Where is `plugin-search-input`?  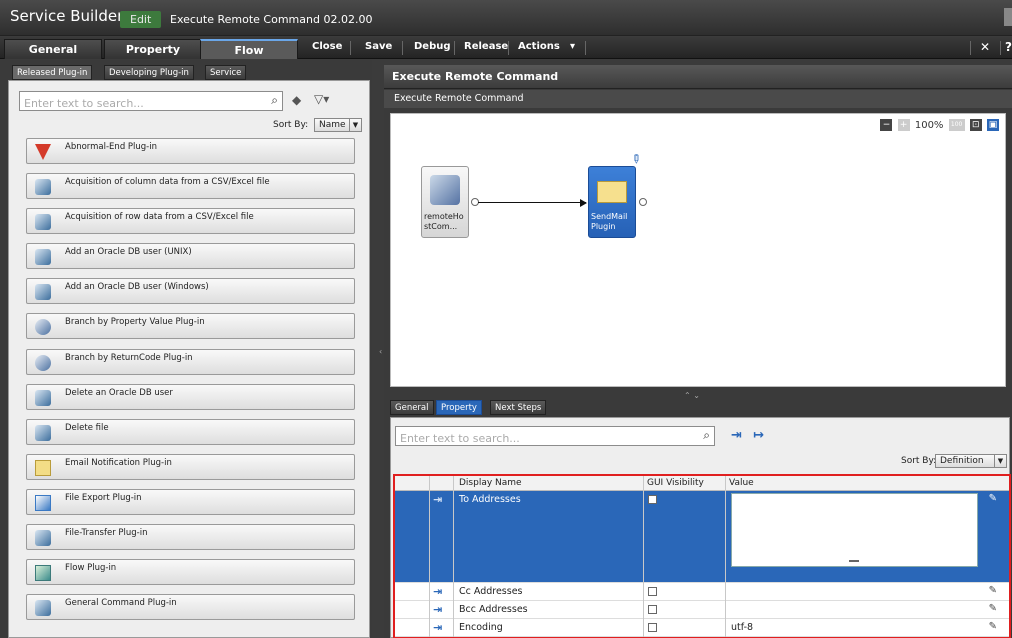 plugin-search-input is located at coordinates (135, 103).